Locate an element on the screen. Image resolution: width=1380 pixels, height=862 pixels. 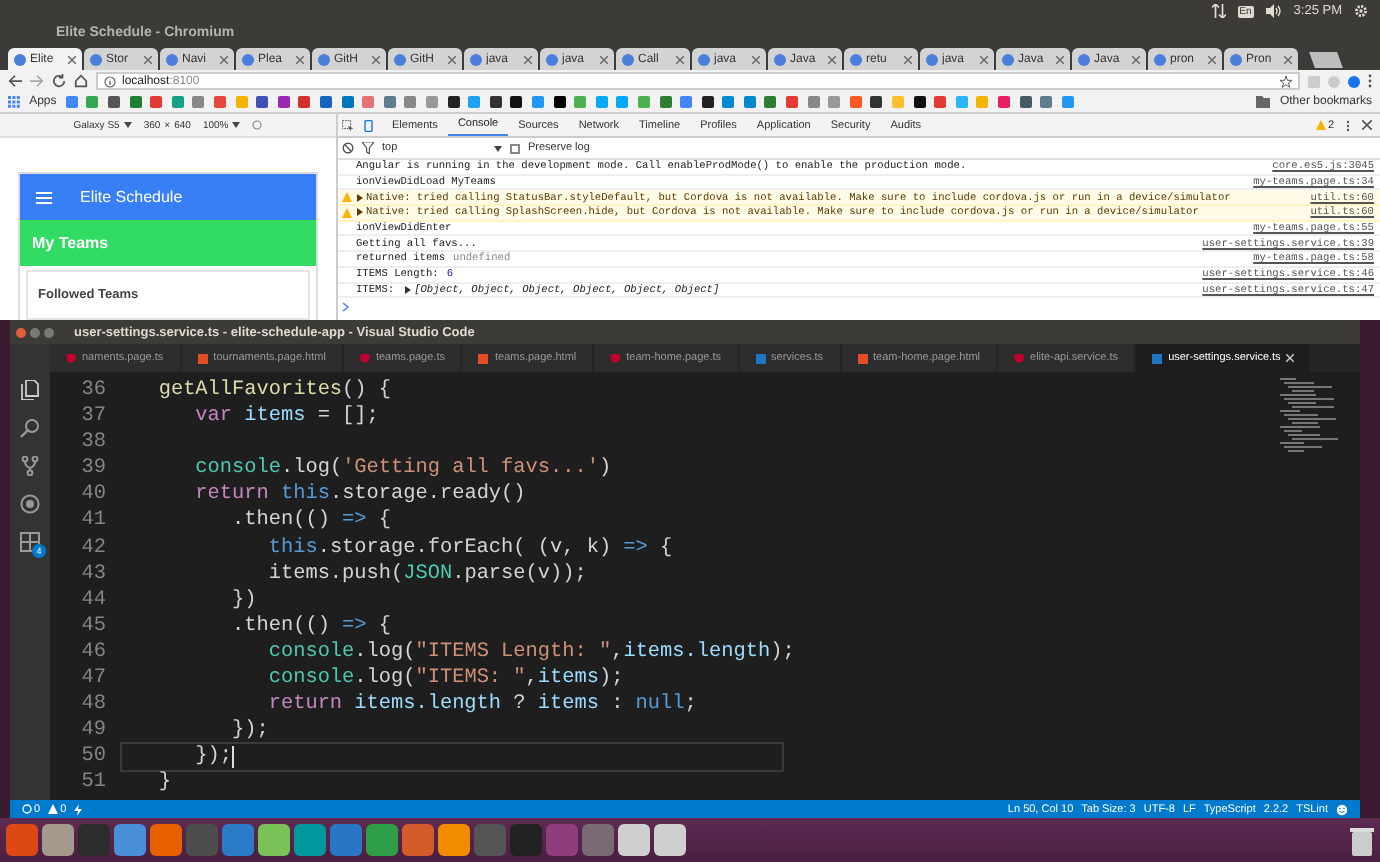
volume-icon is located at coordinates (1273, 11).